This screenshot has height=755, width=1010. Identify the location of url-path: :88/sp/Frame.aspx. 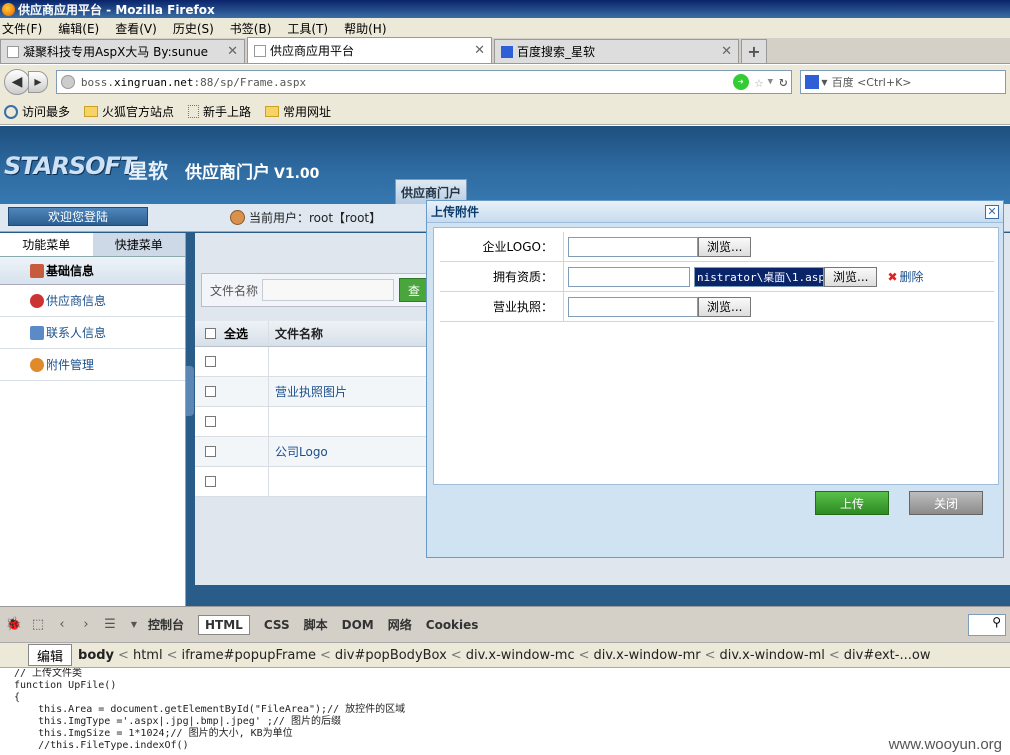
(250, 82).